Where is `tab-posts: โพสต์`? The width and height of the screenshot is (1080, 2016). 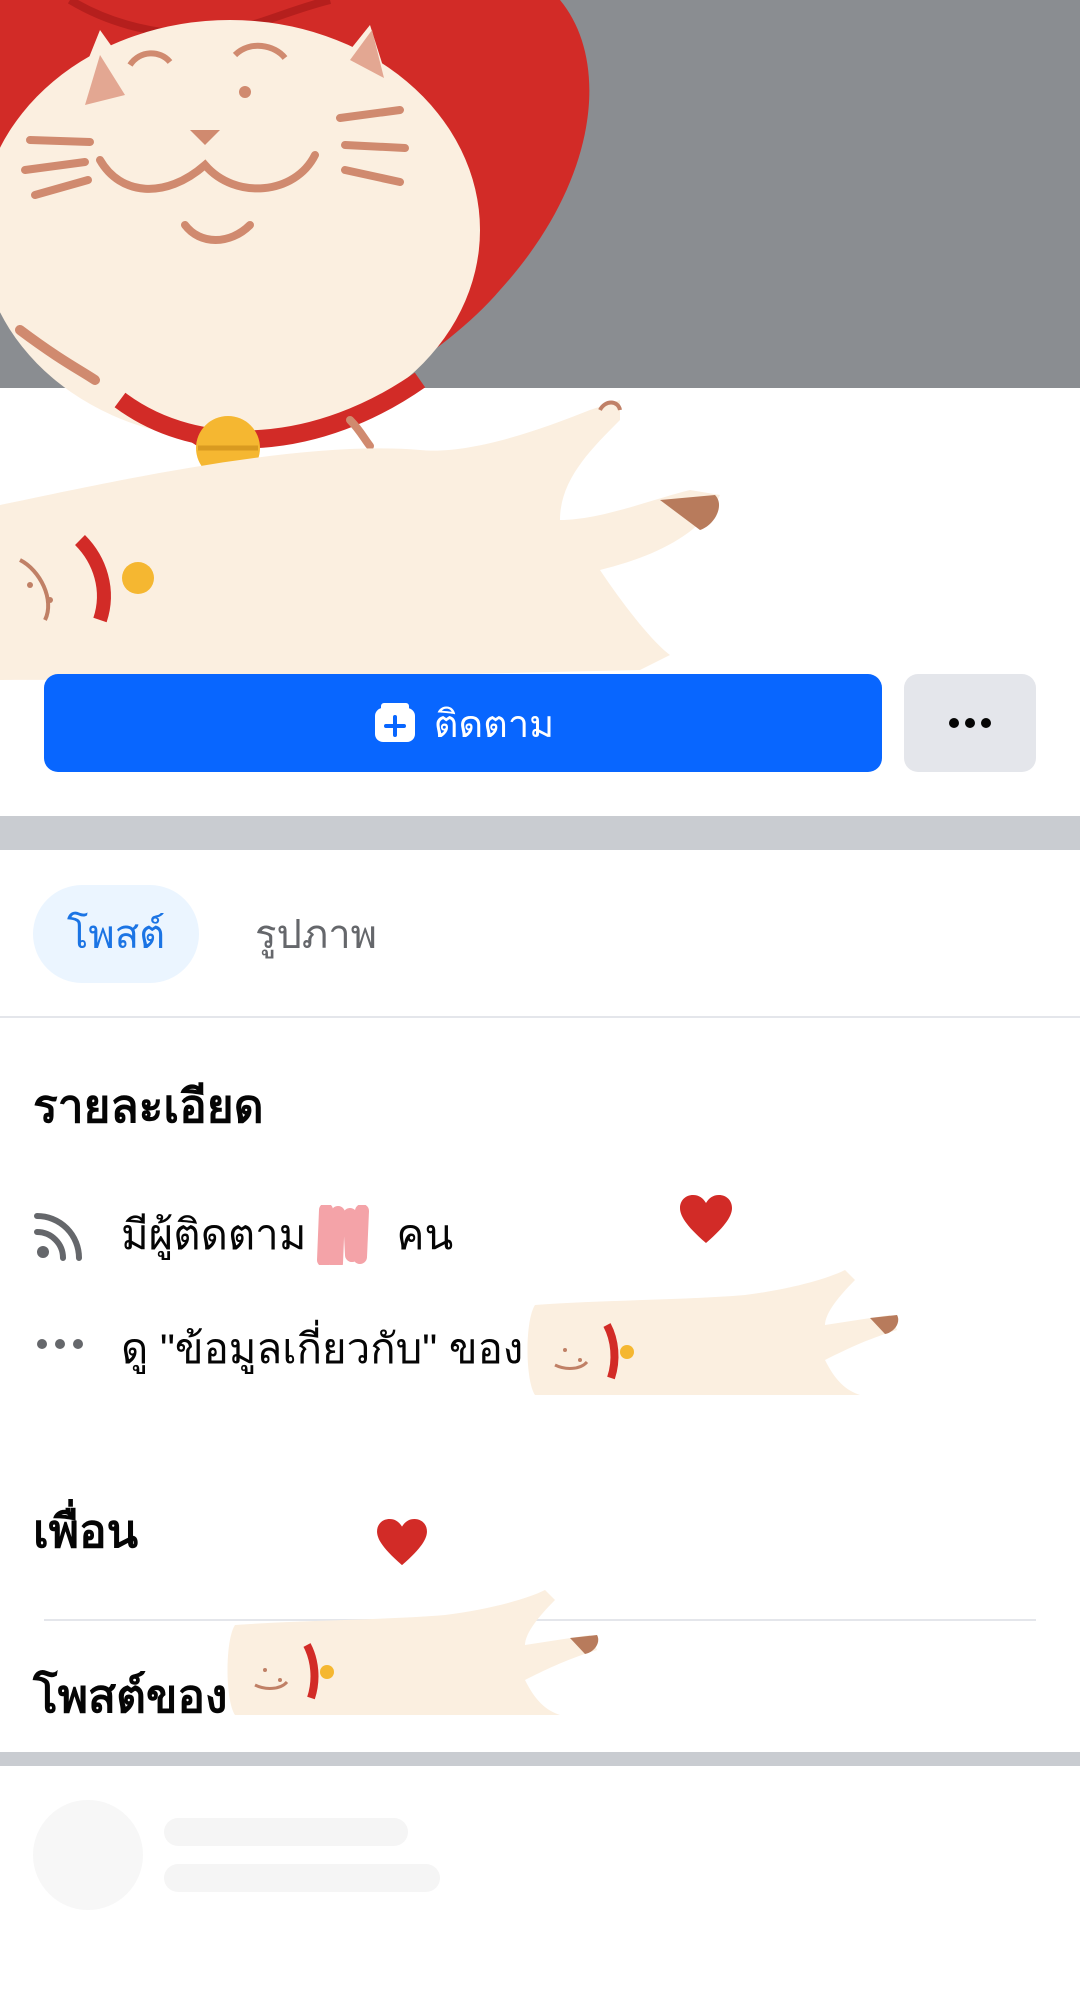
tab-posts: โพสต์ is located at coordinates (116, 934).